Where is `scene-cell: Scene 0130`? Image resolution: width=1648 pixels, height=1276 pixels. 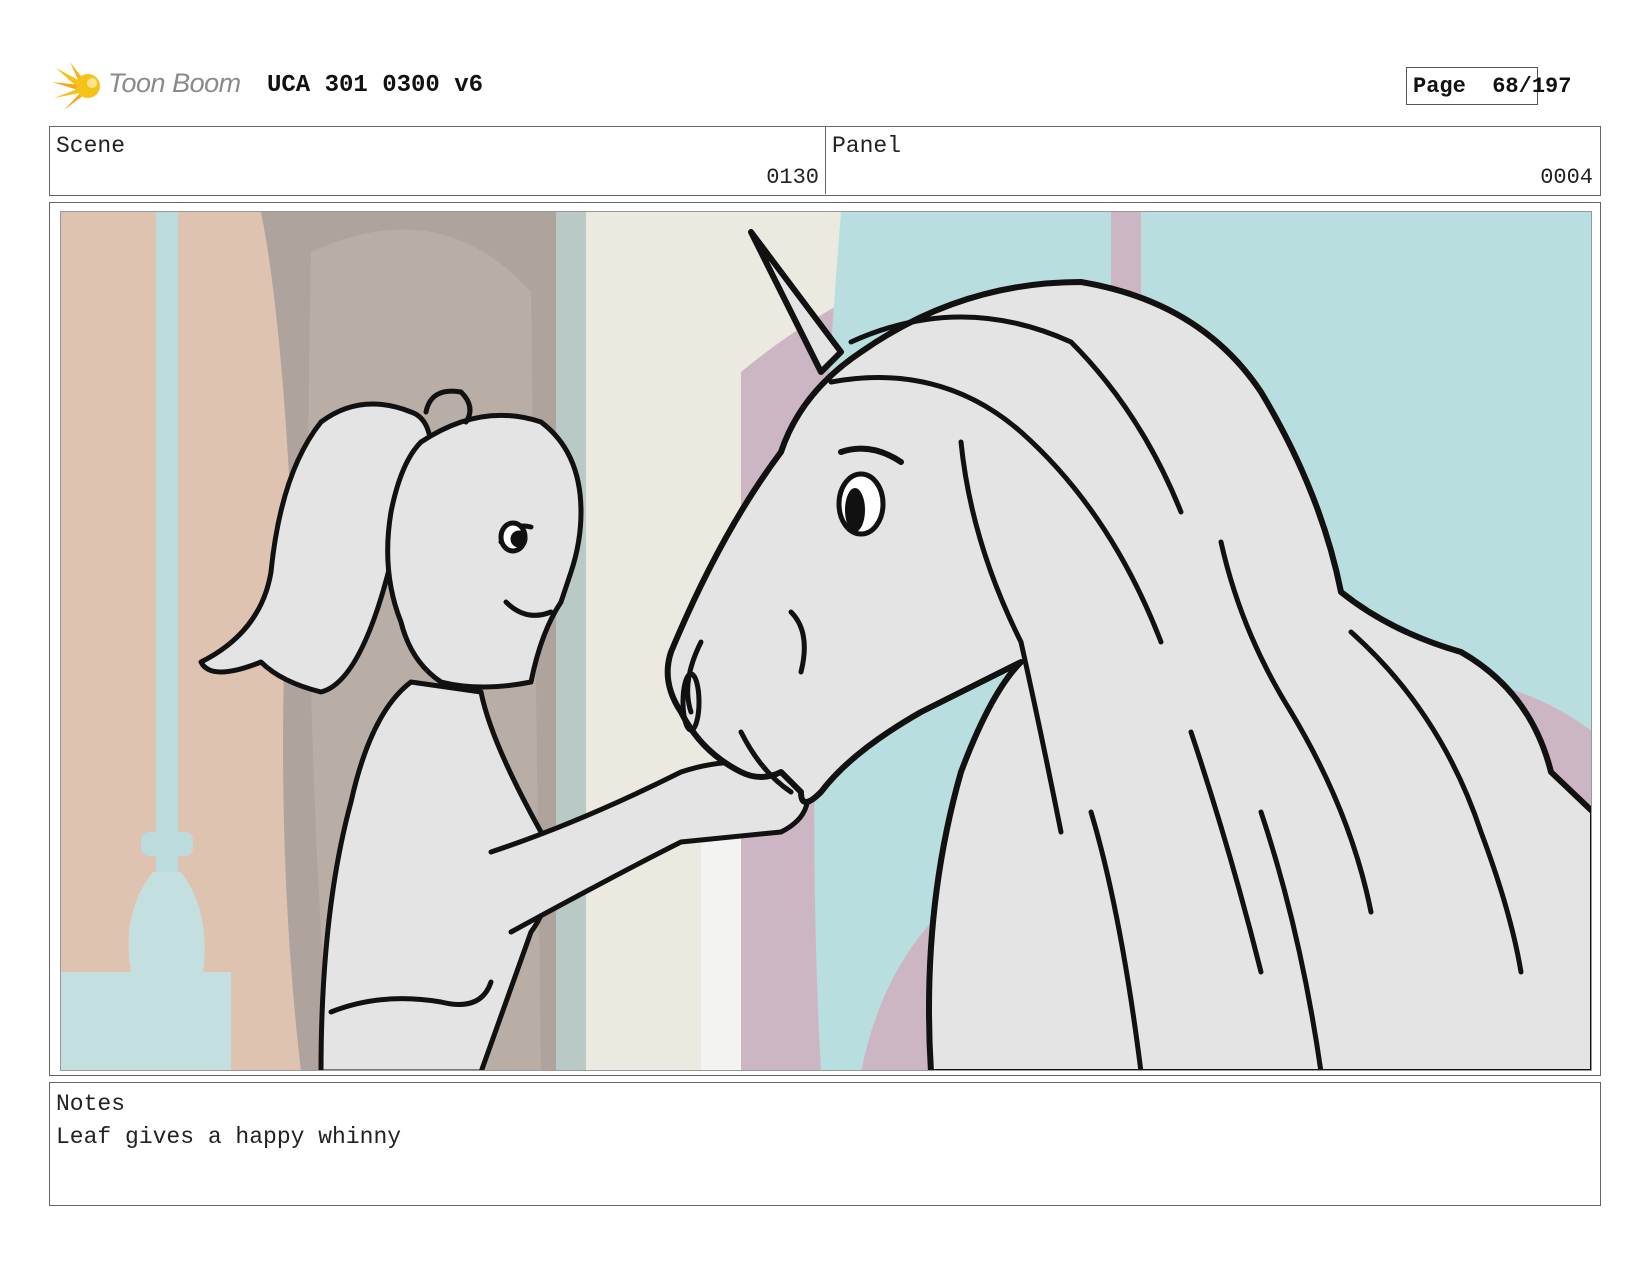 scene-cell: Scene 0130 is located at coordinates (438, 160).